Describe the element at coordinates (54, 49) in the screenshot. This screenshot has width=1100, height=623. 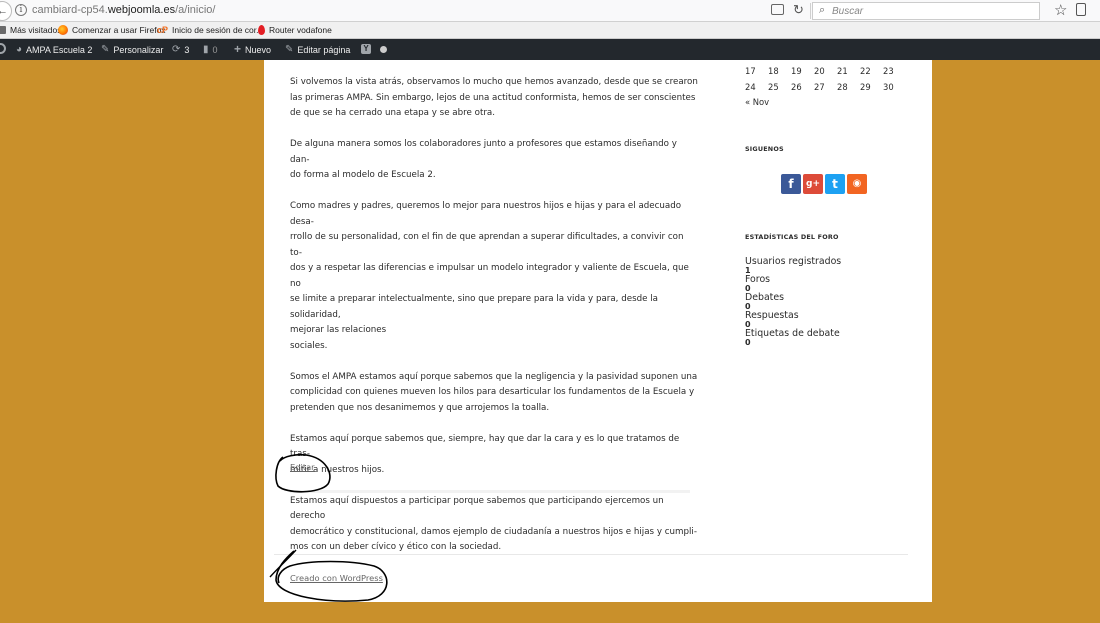
I see `admin-site-name: ◕ AMPA Escuela 2` at that location.